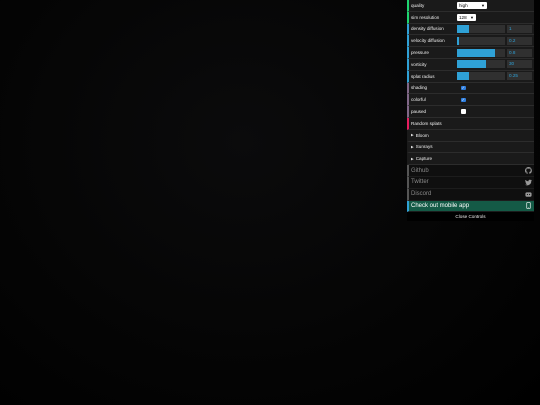 Image resolution: width=540 pixels, height=405 pixels. Describe the element at coordinates (466, 17) in the screenshot. I see `sim-resolution-select: 128 ▼` at that location.